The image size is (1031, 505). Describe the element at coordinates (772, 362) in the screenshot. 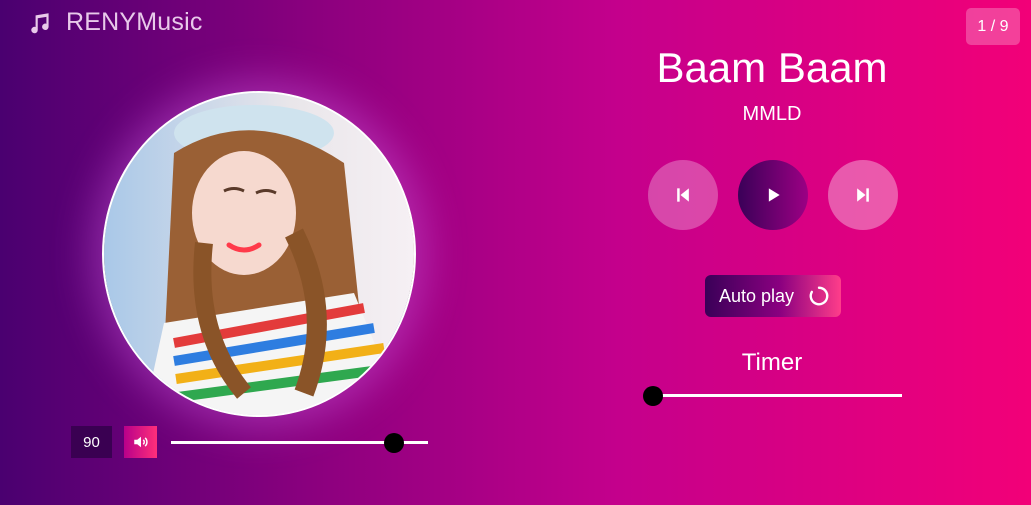

I see `timer-label: Timer` at that location.